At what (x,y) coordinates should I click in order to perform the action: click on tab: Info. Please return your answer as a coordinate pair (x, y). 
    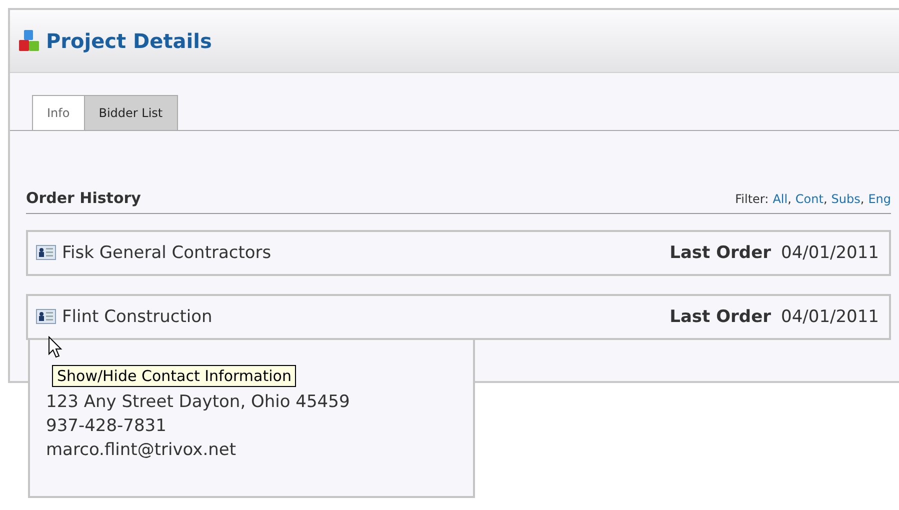
    Looking at the image, I should click on (58, 112).